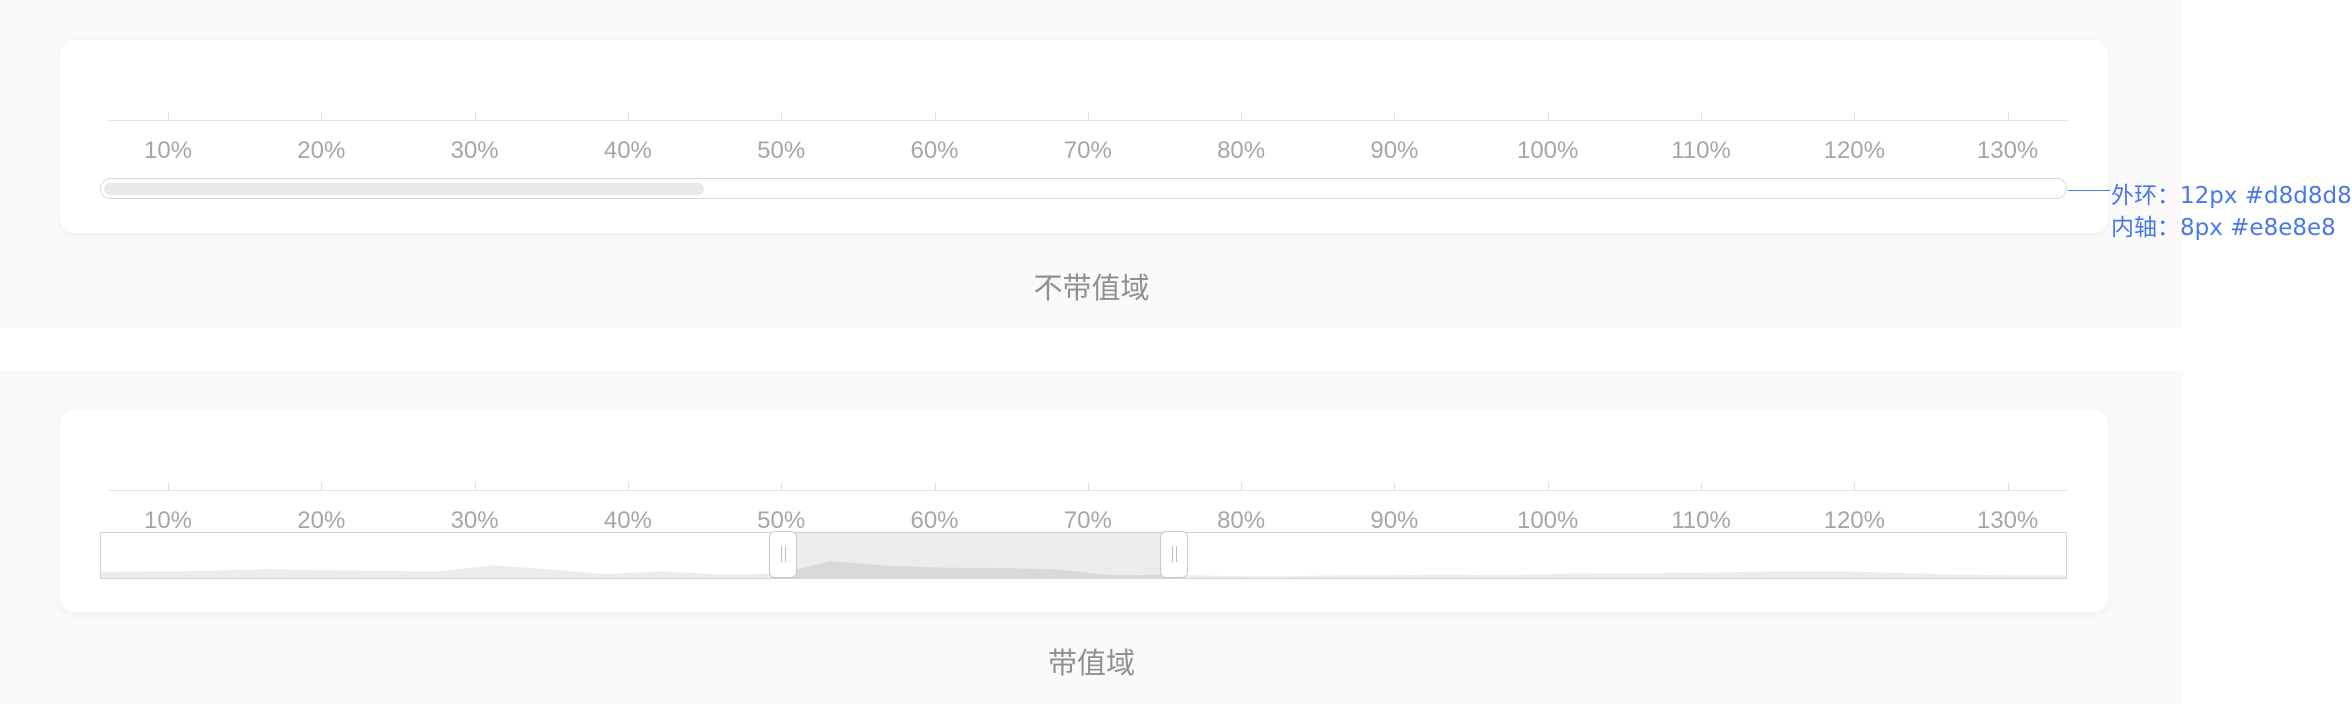  Describe the element at coordinates (781, 150) in the screenshot. I see `axis-tick-label: 50%` at that location.